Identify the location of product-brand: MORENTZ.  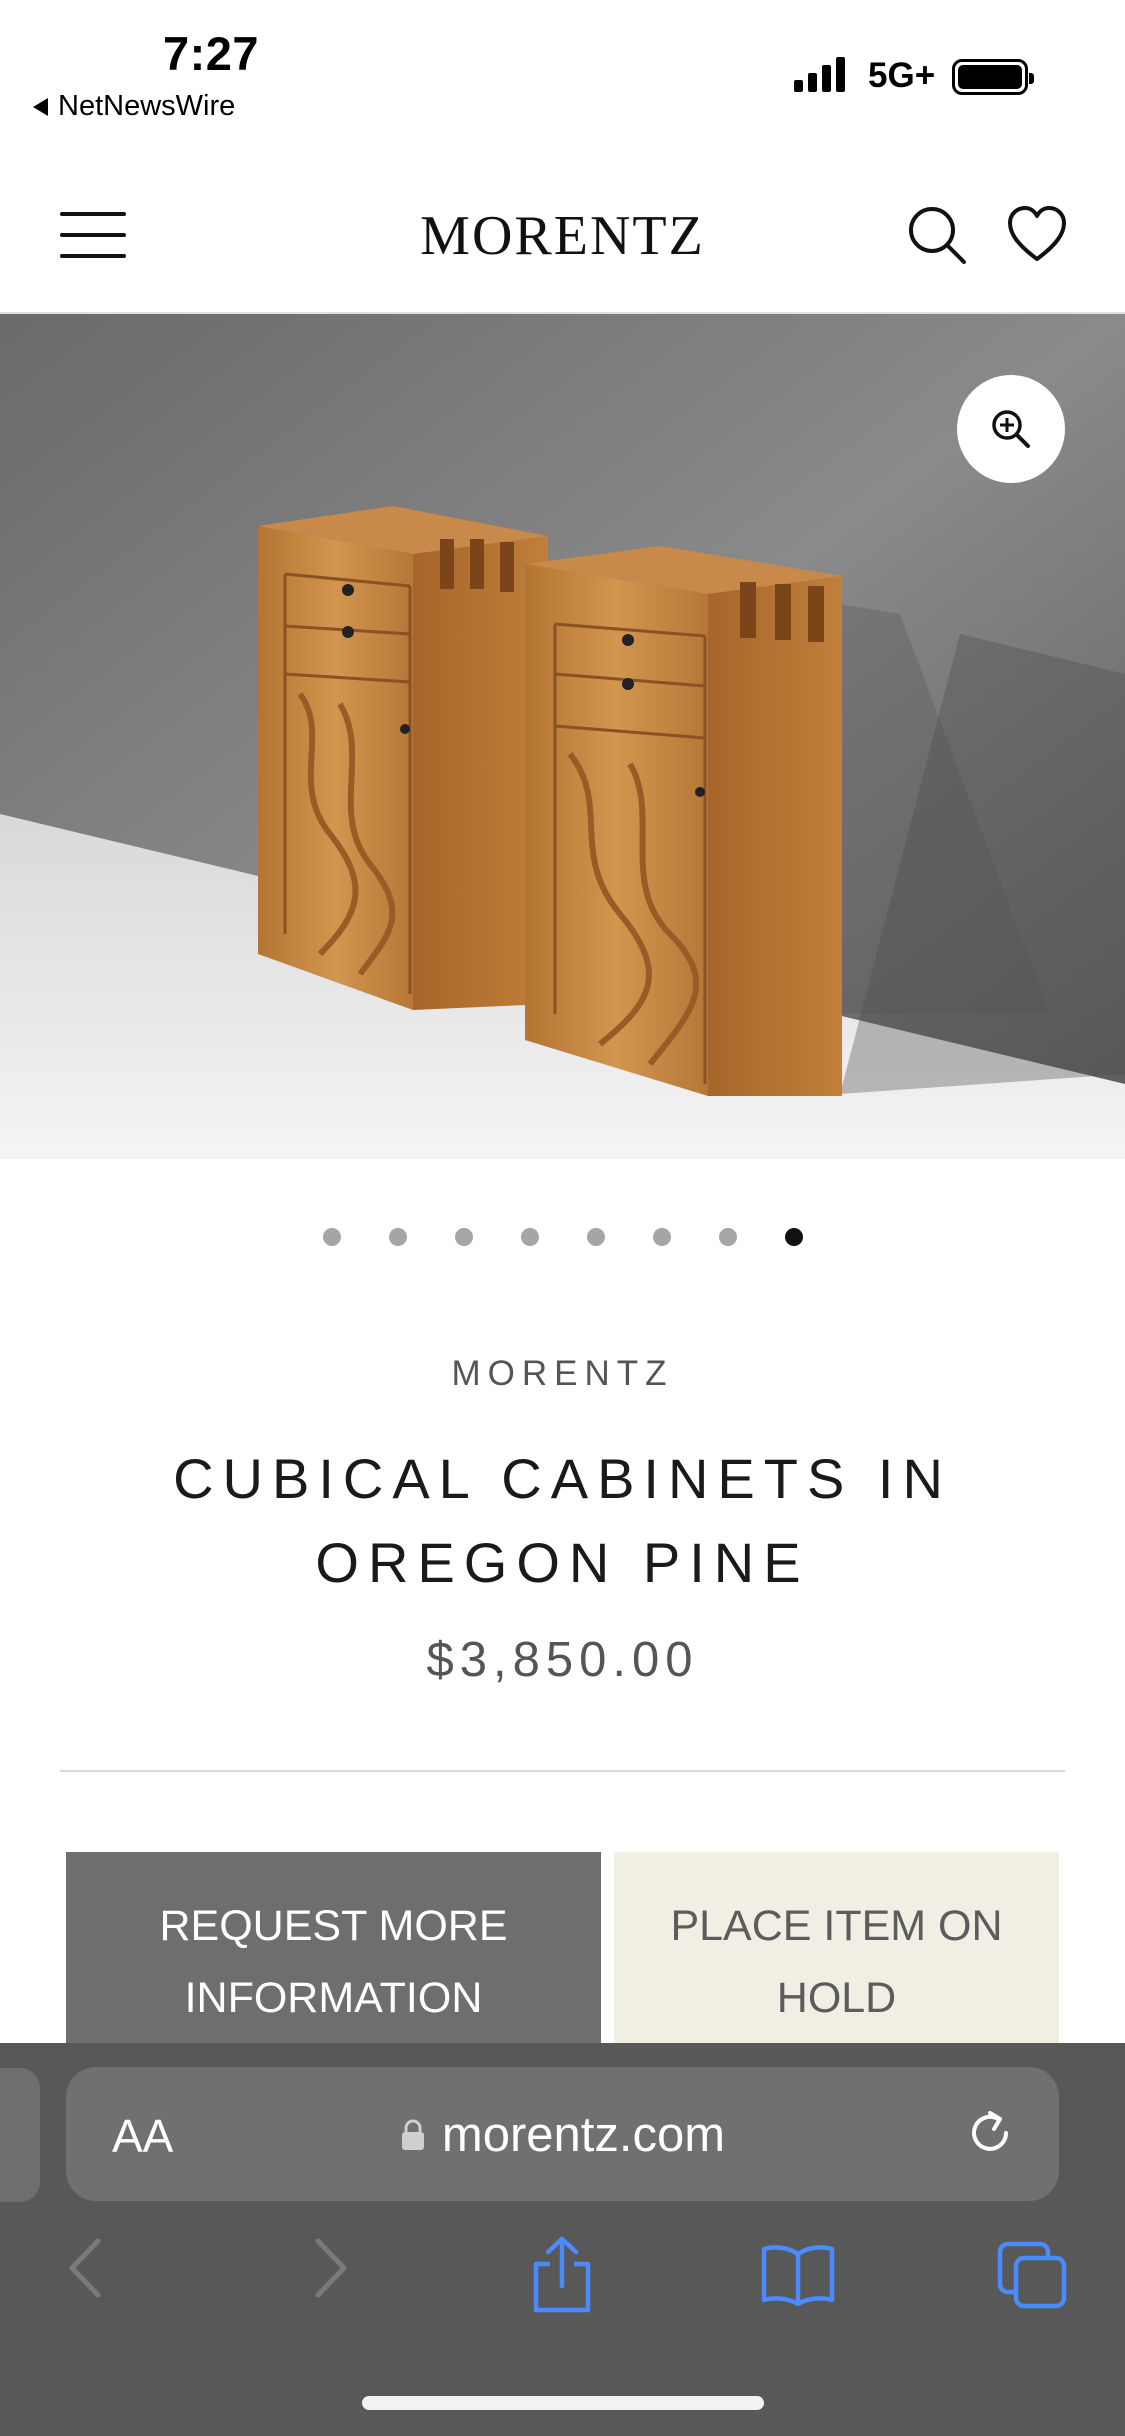
(562, 1374).